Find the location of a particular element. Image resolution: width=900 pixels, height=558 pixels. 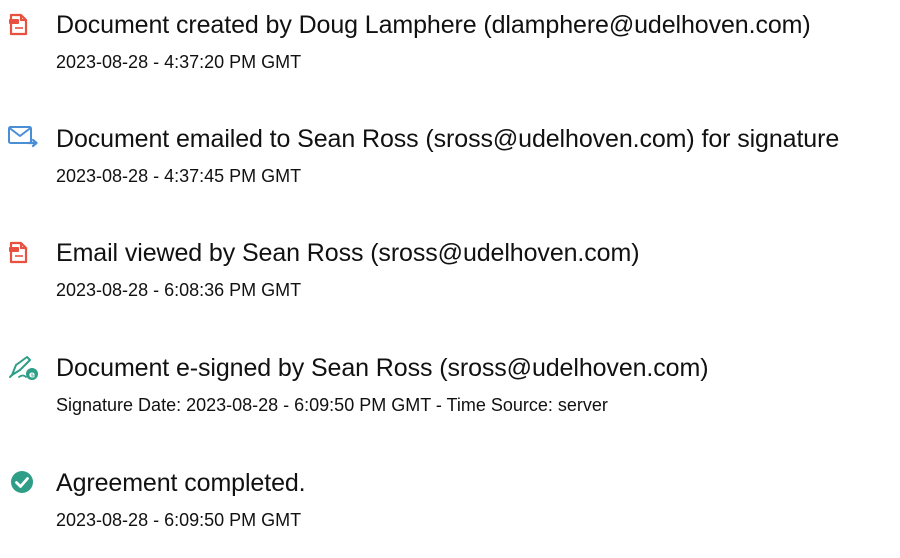

svg-text: e is located at coordinates (32, 376).